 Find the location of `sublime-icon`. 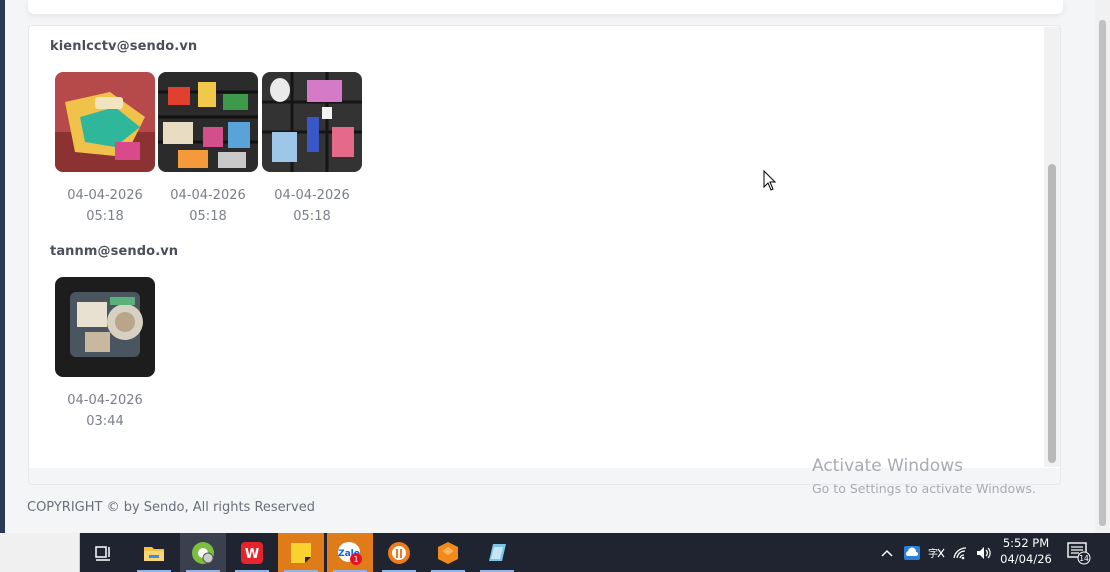

sublime-icon is located at coordinates (448, 552).